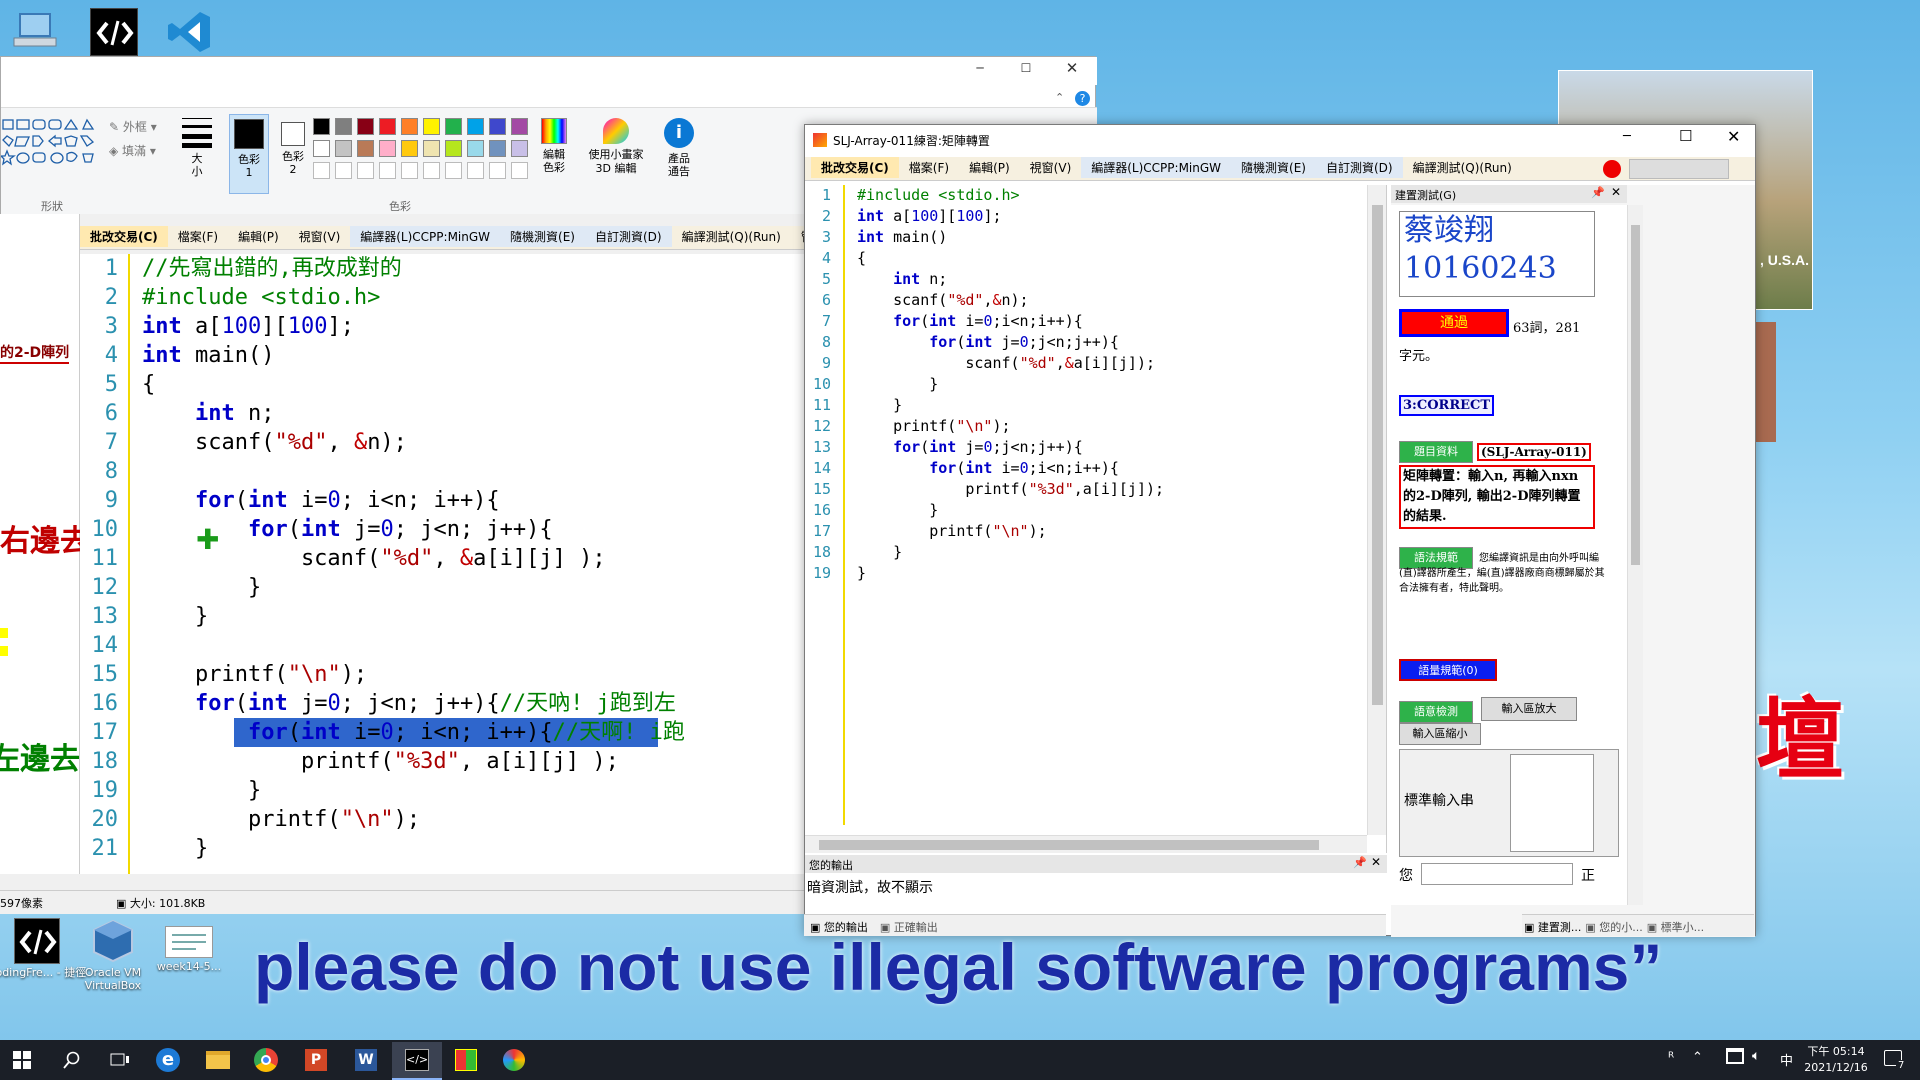 The width and height of the screenshot is (1920, 1080). What do you see at coordinates (190, 32) in the screenshot?
I see `vscode-icon` at bounding box center [190, 32].